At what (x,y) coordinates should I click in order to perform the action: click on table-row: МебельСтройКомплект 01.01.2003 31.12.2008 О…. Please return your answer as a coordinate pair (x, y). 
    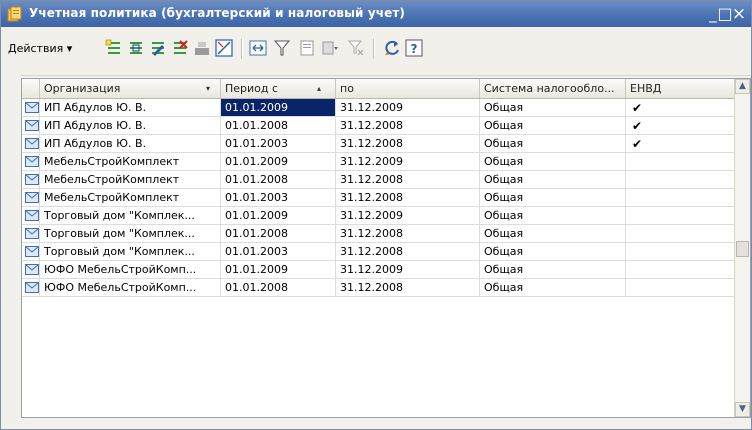
    Looking at the image, I should click on (378, 198).